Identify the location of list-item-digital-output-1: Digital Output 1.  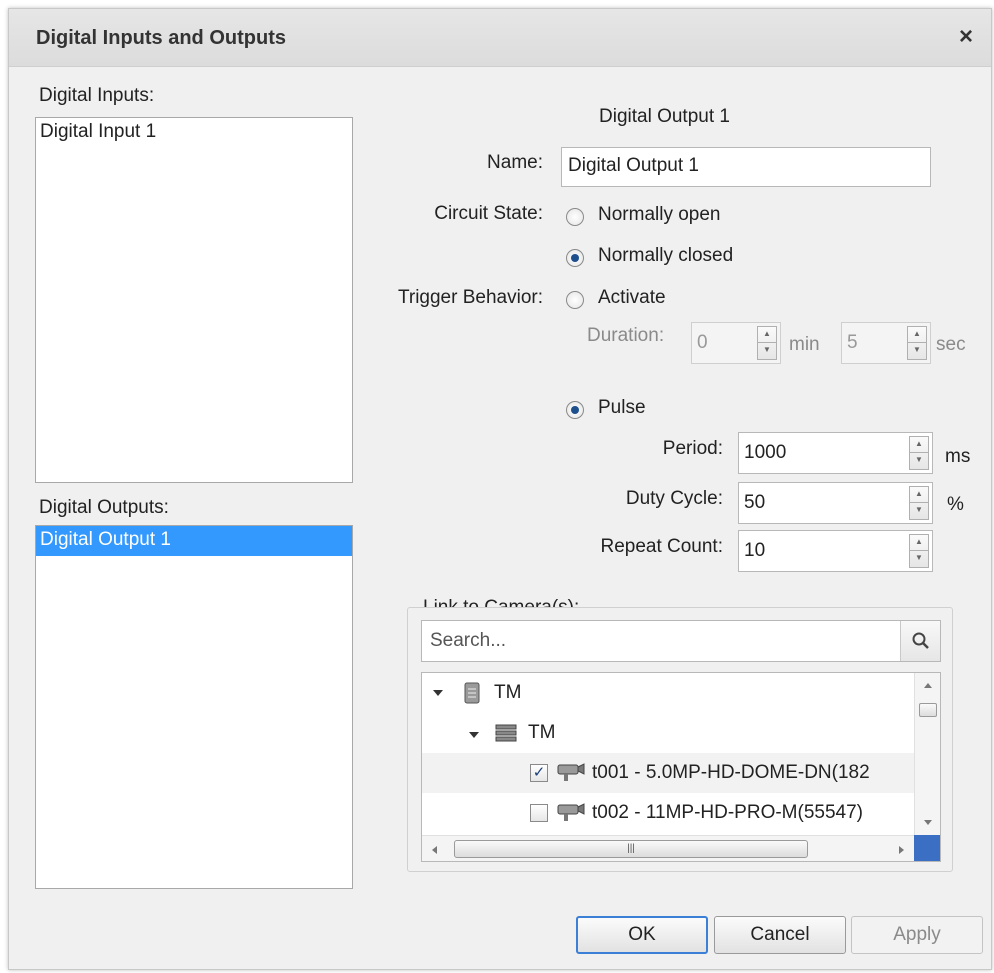
(194, 541).